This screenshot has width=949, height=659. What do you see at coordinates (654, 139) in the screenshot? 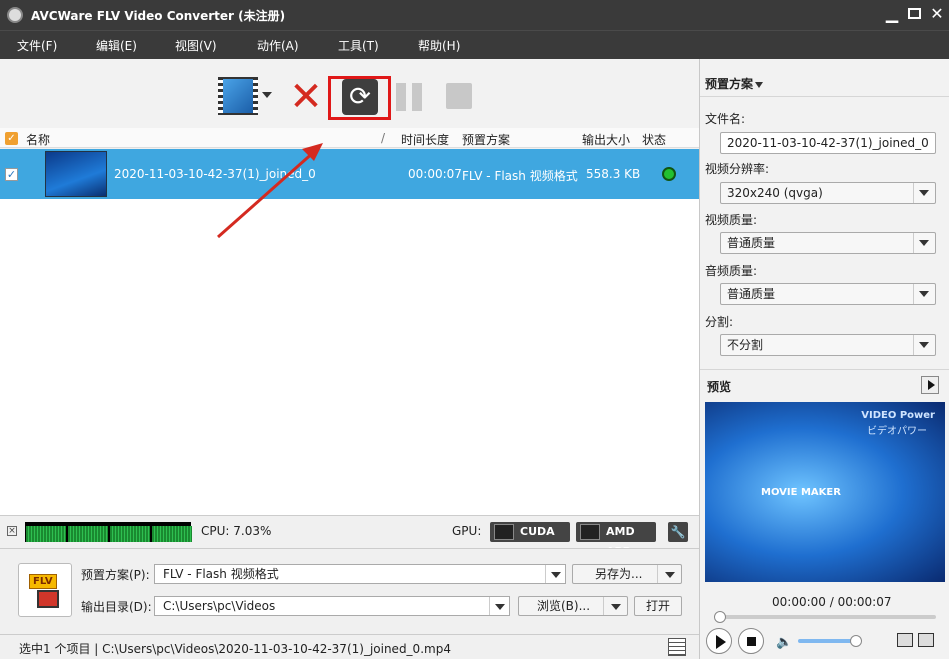
I see `header-status: 状态` at bounding box center [654, 139].